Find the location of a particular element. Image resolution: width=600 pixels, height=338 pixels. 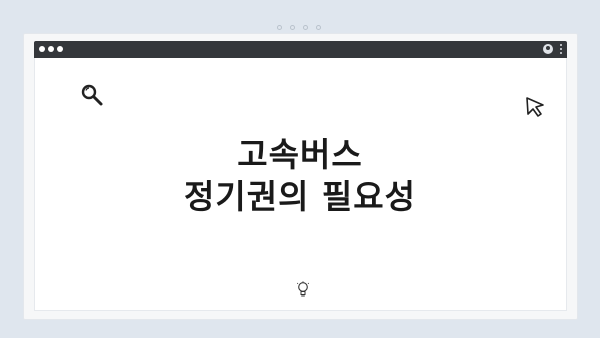

window-controls is located at coordinates (51, 49).